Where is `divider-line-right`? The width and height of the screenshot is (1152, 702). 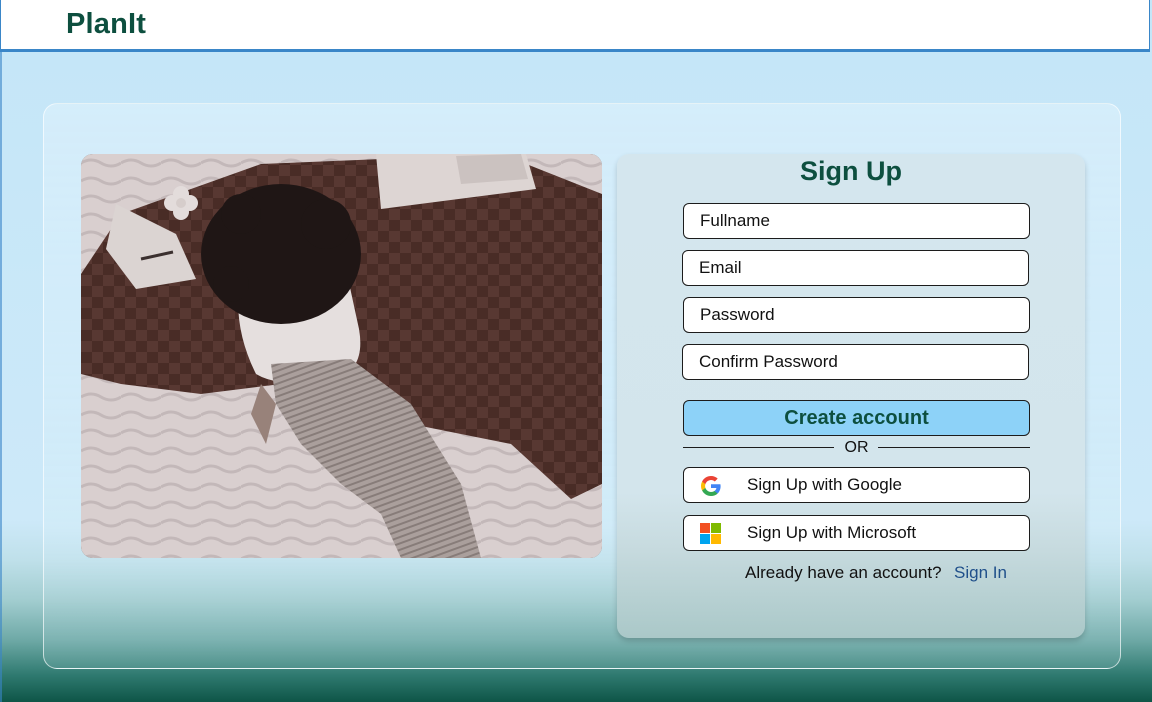 divider-line-right is located at coordinates (954, 447).